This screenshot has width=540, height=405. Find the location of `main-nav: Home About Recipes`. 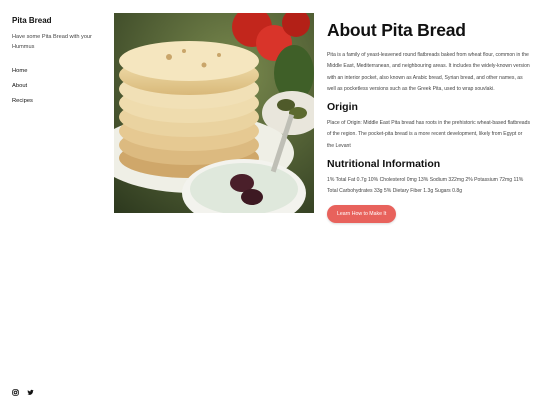

main-nav: Home About Recipes is located at coordinates (57, 86).